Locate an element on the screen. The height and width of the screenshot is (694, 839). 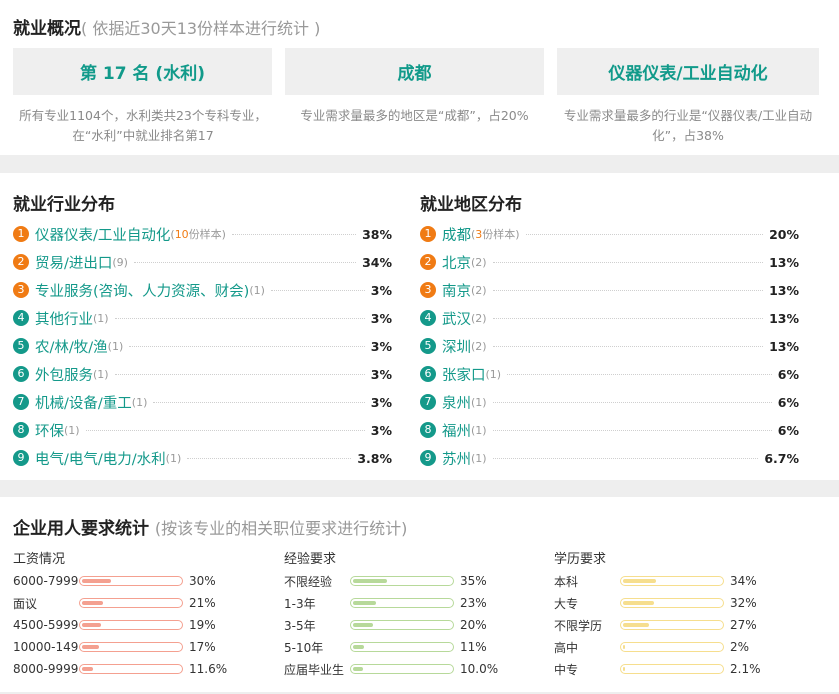
industry-item: 2 贸易/进出口 (9) 34% is located at coordinates (202, 262).